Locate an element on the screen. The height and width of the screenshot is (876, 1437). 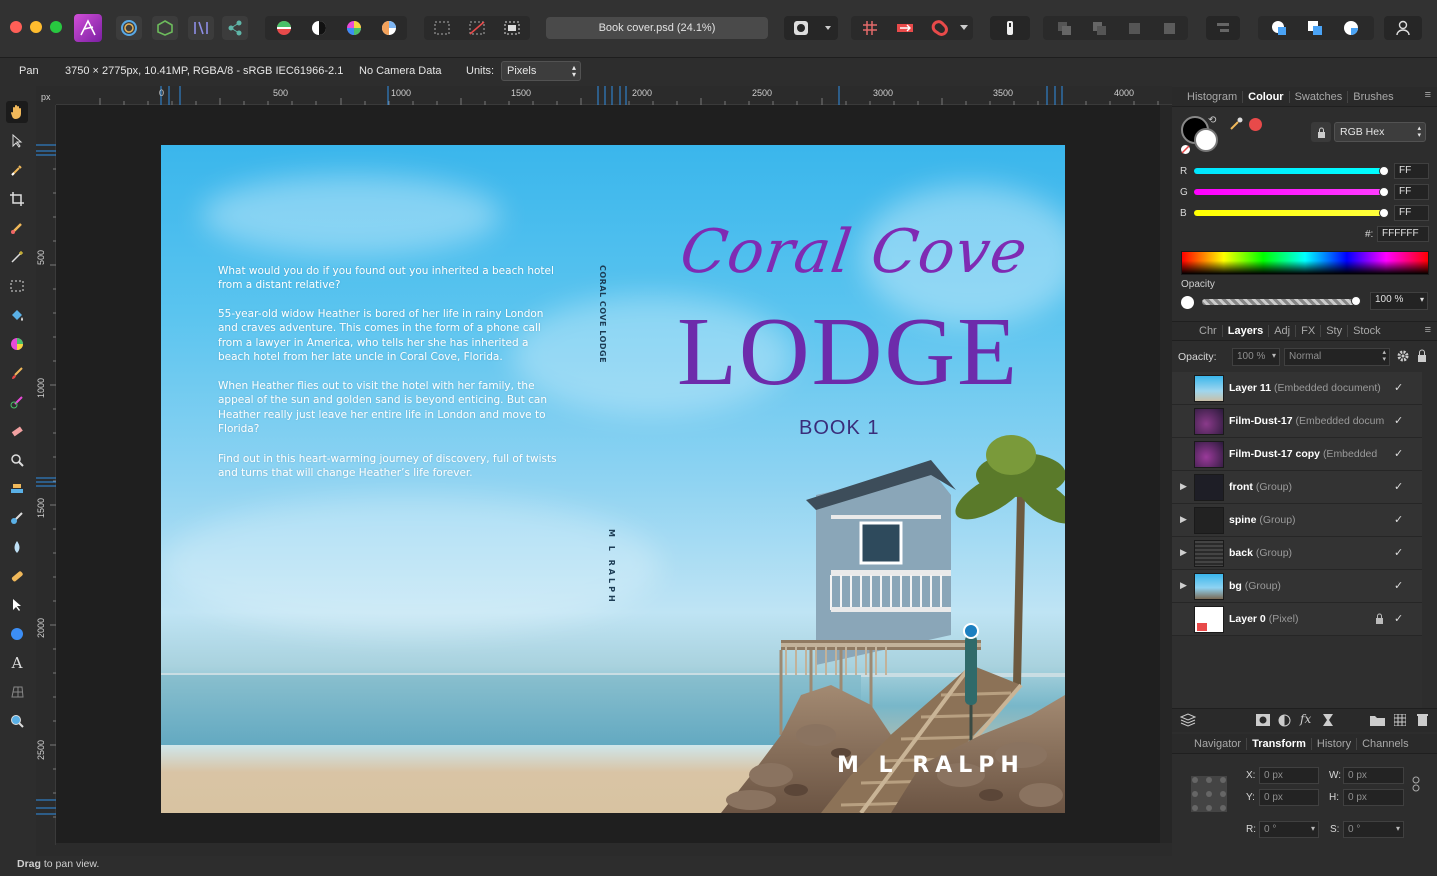
mask-layer-icon is located at coordinates (1263, 721).